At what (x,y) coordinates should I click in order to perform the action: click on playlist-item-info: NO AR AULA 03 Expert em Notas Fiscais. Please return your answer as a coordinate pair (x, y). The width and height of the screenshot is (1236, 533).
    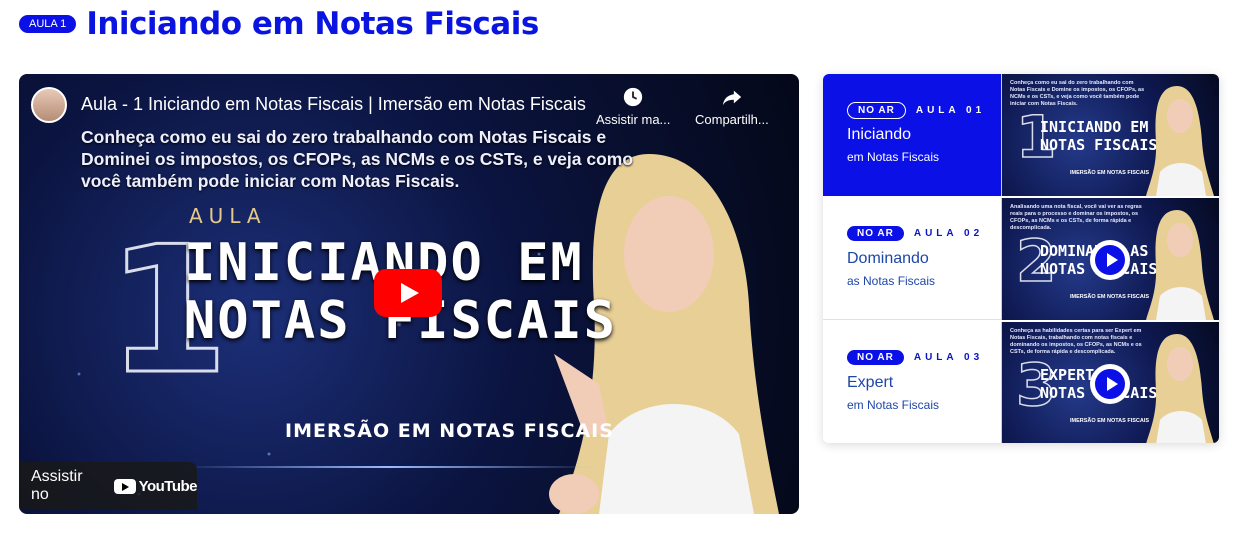
    Looking at the image, I should click on (912, 382).